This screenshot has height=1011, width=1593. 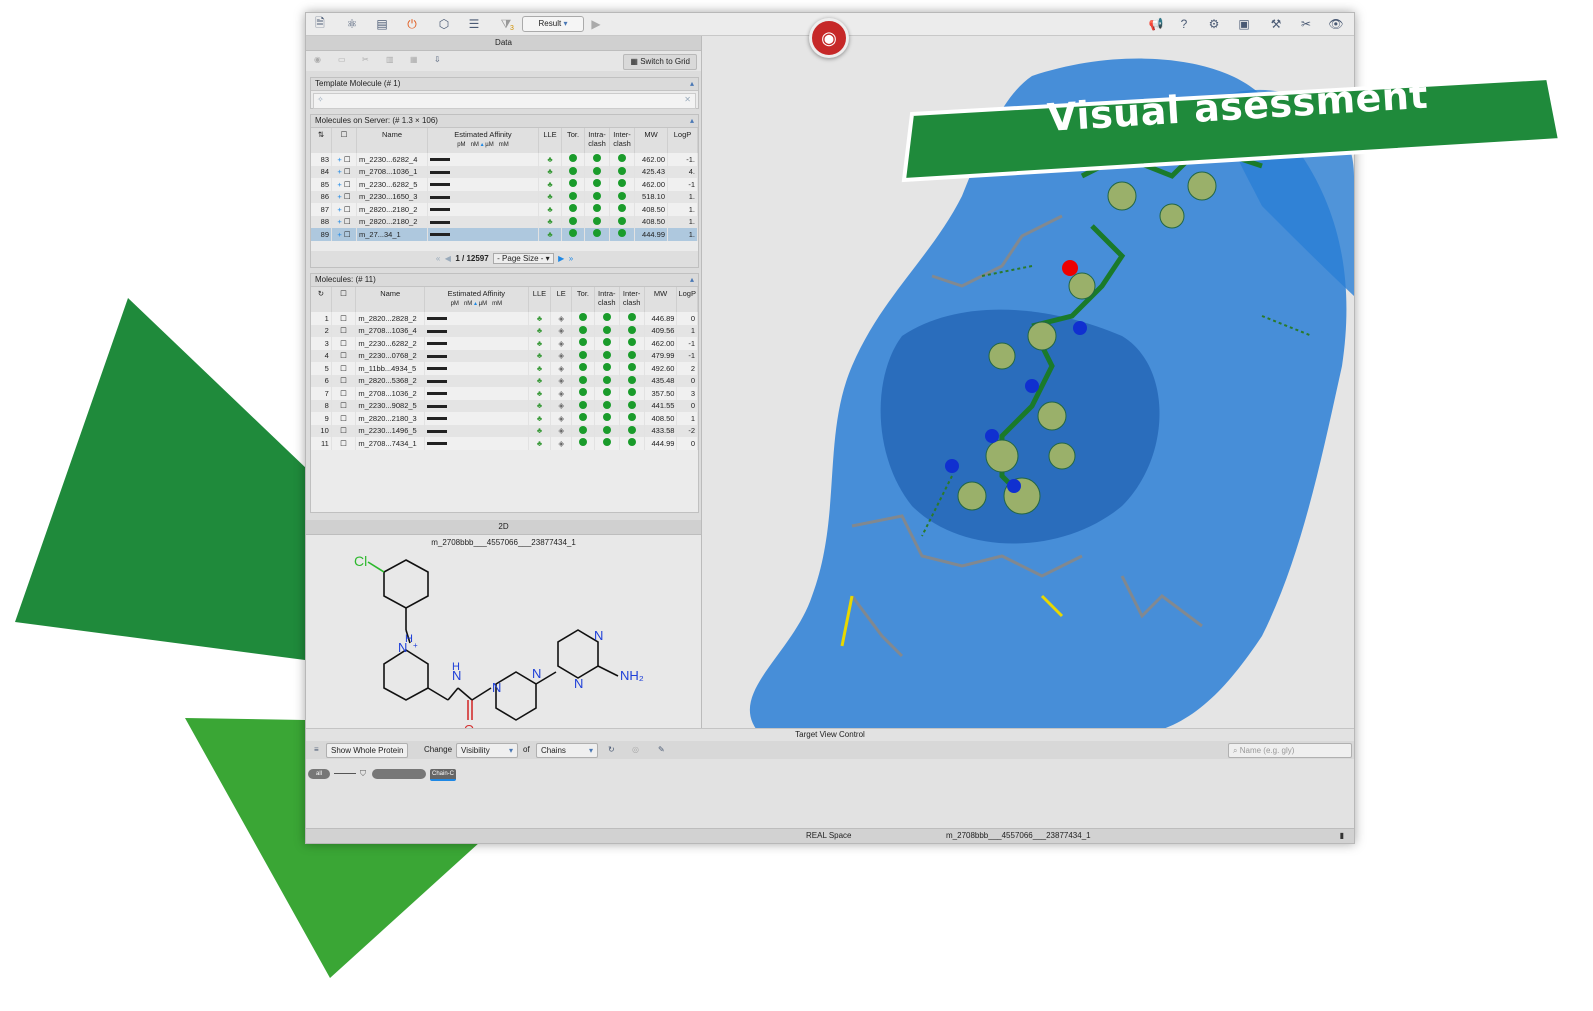 I want to click on molecule-name: m_2230...6282_2, so click(x=390, y=343).